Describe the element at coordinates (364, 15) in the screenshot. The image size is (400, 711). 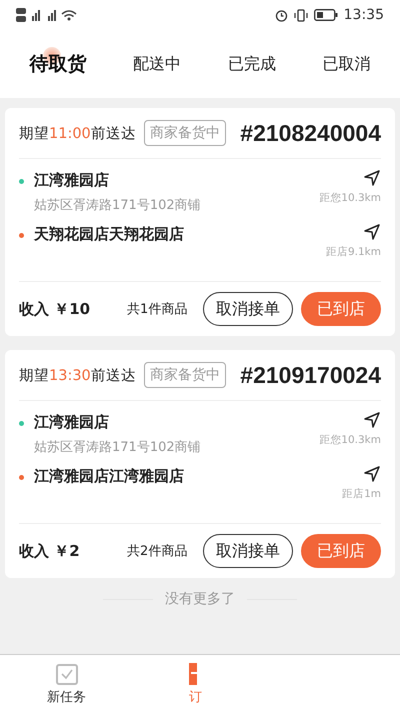
I see `clock-time: 13:35` at that location.